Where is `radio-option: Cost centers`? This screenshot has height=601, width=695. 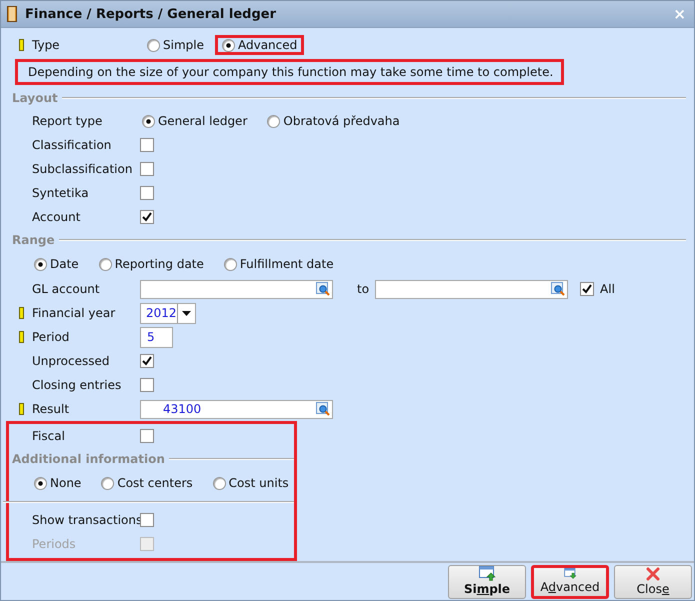
radio-option: Cost centers is located at coordinates (147, 483).